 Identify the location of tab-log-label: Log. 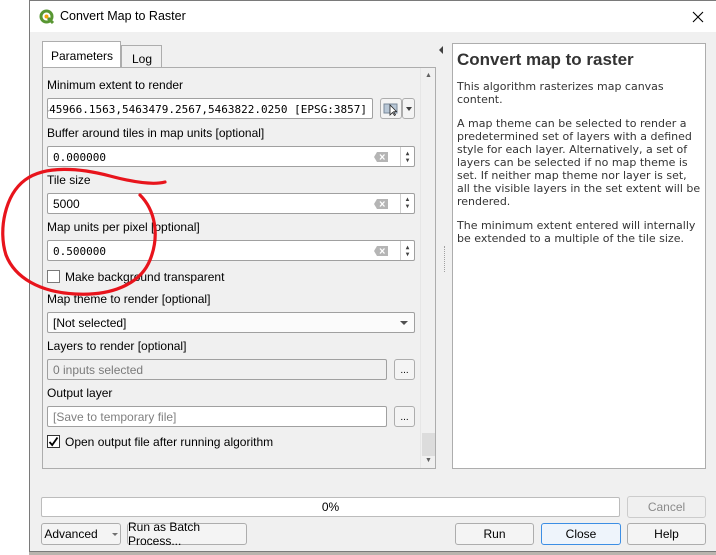
(142, 59).